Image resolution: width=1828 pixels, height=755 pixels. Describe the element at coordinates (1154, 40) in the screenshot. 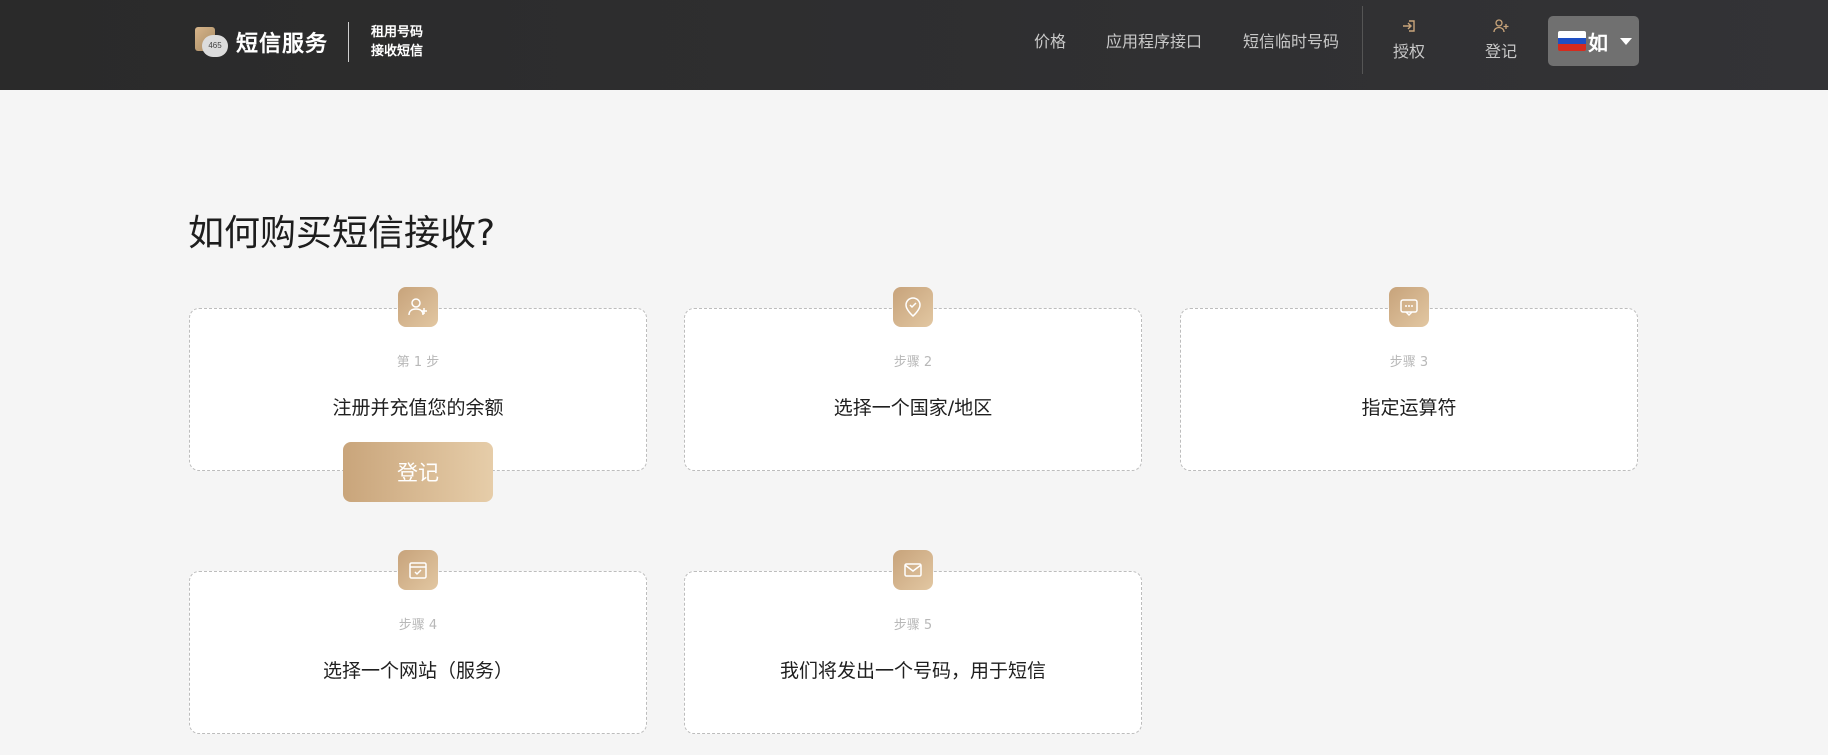

I see `nav-link-api: 应用程序接口` at that location.